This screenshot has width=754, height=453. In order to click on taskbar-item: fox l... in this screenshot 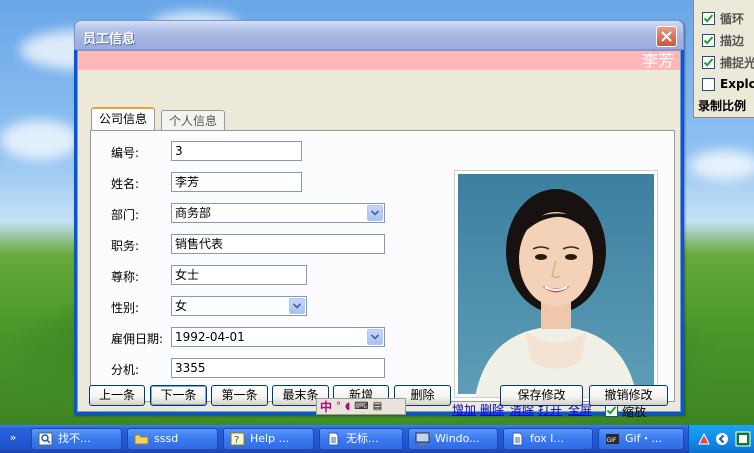, I will do `click(548, 439)`.